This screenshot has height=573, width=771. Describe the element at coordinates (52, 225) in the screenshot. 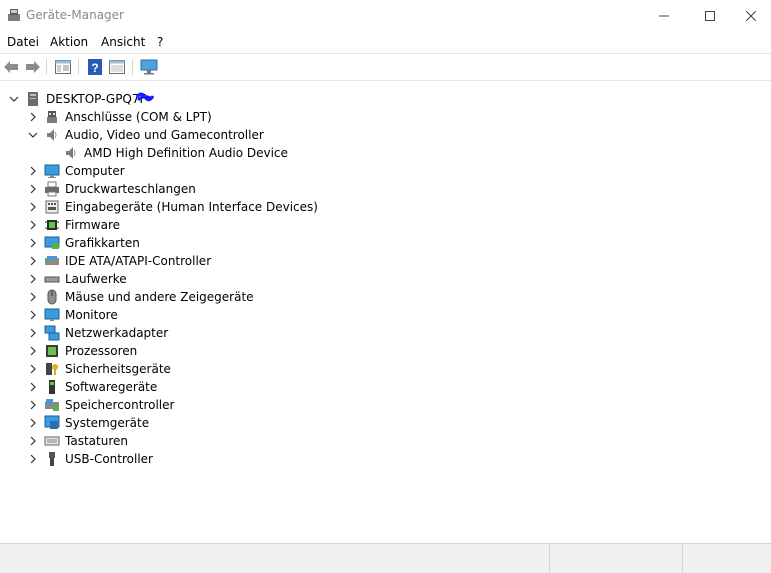

I see `firmware-chip-icon` at that location.